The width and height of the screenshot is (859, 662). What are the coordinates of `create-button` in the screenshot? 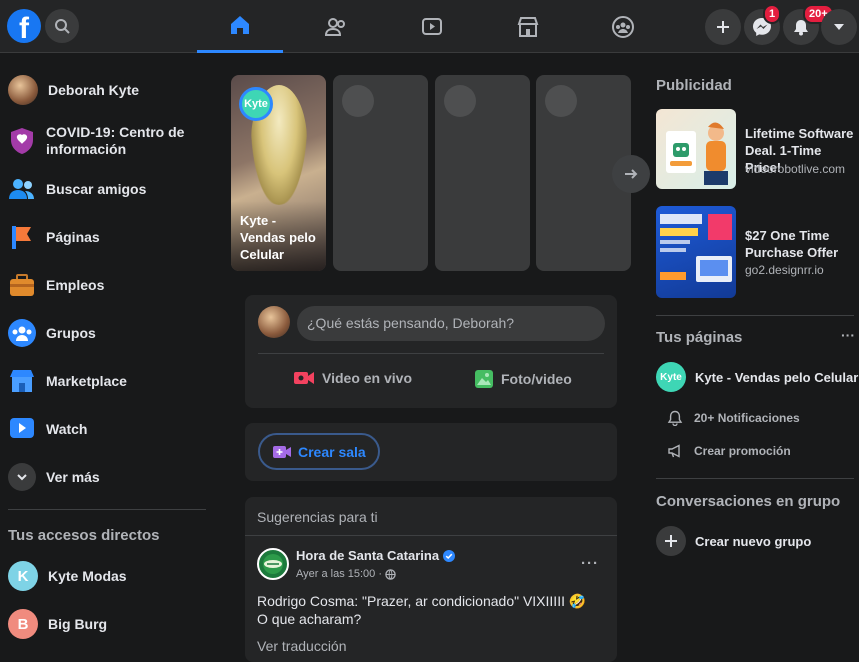 It's located at (723, 27).